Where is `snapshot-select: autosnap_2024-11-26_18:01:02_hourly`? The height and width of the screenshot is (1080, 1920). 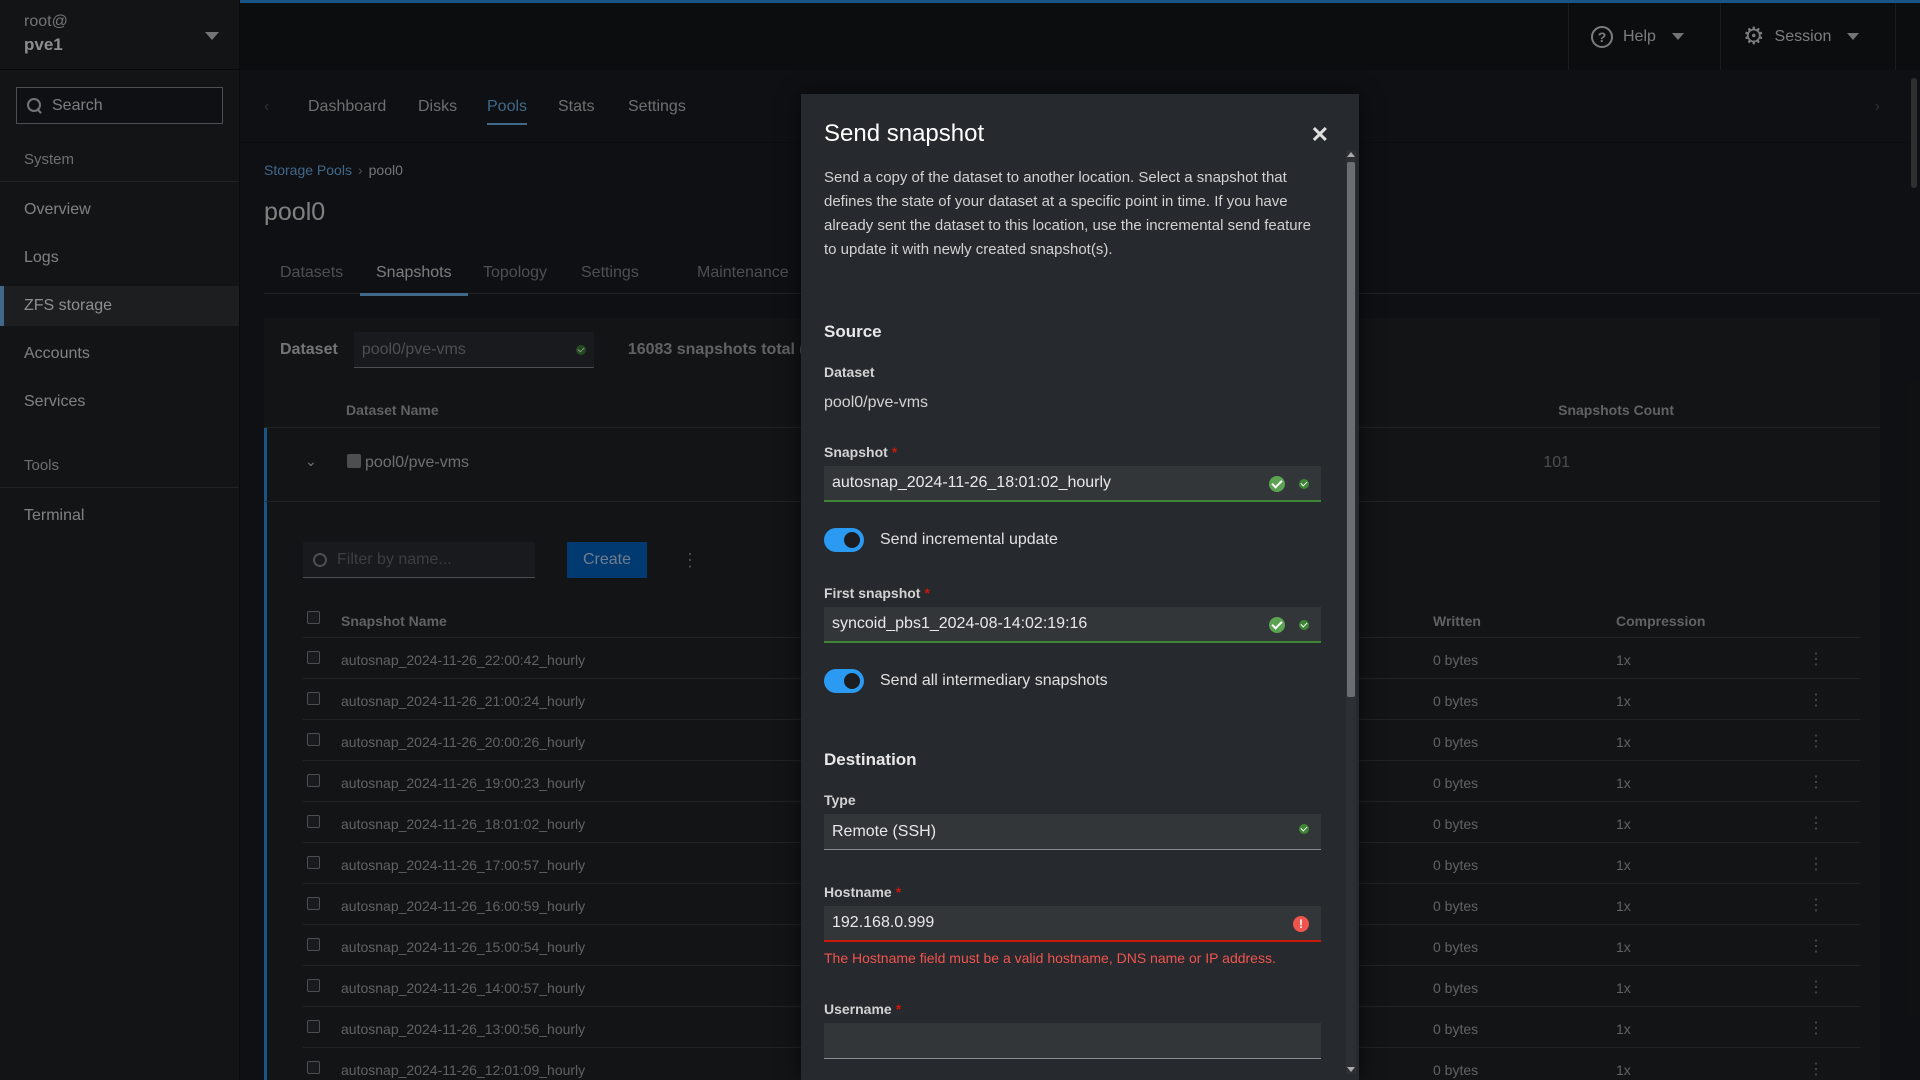
snapshot-select: autosnap_2024-11-26_18:01:02_hourly is located at coordinates (1072, 484).